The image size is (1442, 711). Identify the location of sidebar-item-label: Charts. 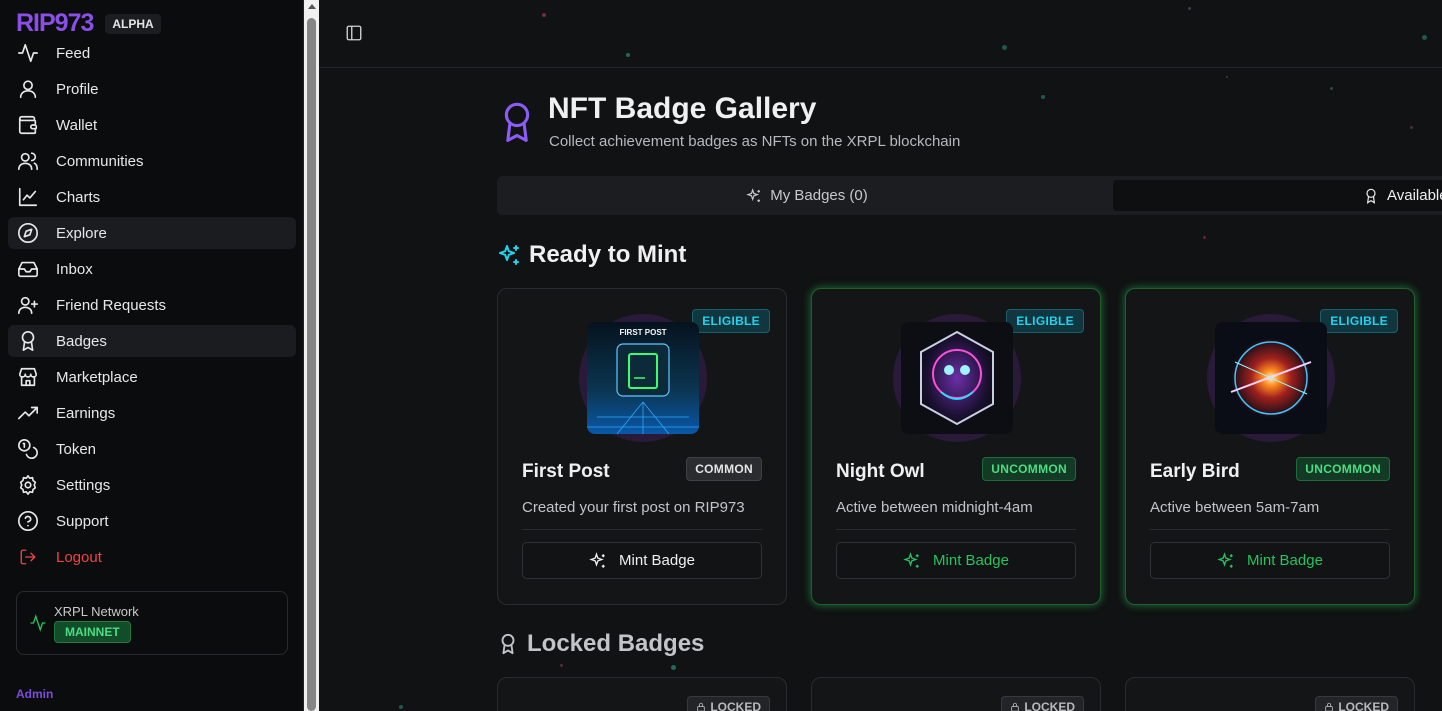
(78, 197).